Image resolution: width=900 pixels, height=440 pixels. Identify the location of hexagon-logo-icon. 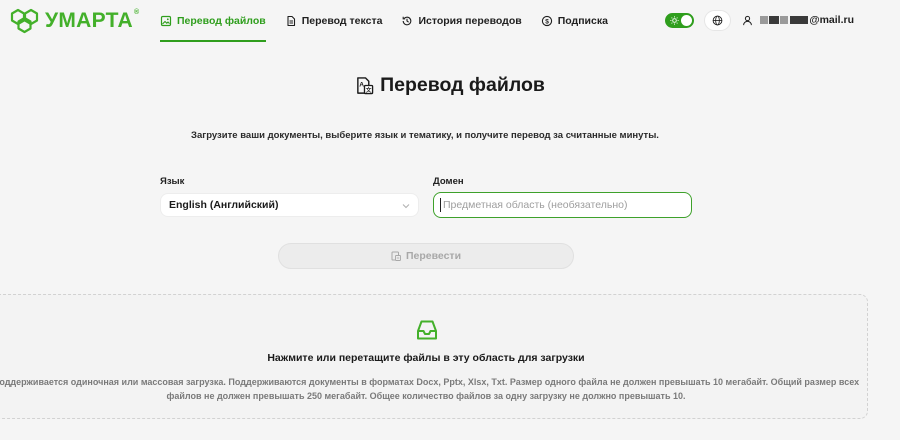
(24, 21).